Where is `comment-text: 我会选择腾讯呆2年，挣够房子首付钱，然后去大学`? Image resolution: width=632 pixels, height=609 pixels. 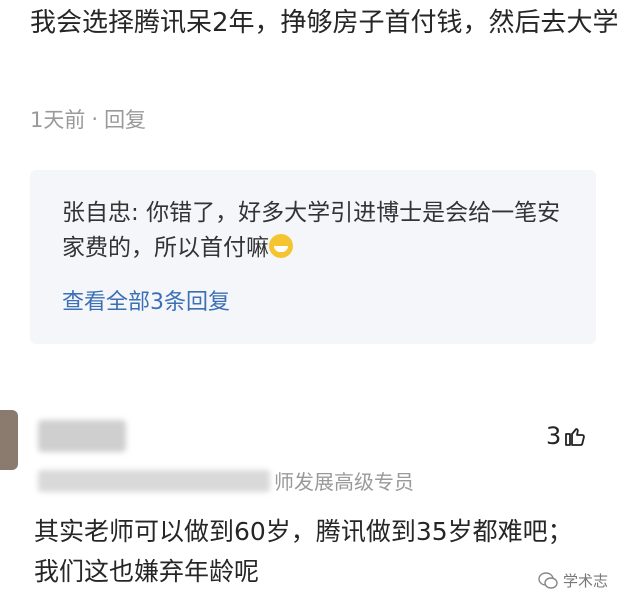 comment-text: 我会选择腾讯呆2年，挣够房子首付钱，然后去大学 is located at coordinates (324, 23).